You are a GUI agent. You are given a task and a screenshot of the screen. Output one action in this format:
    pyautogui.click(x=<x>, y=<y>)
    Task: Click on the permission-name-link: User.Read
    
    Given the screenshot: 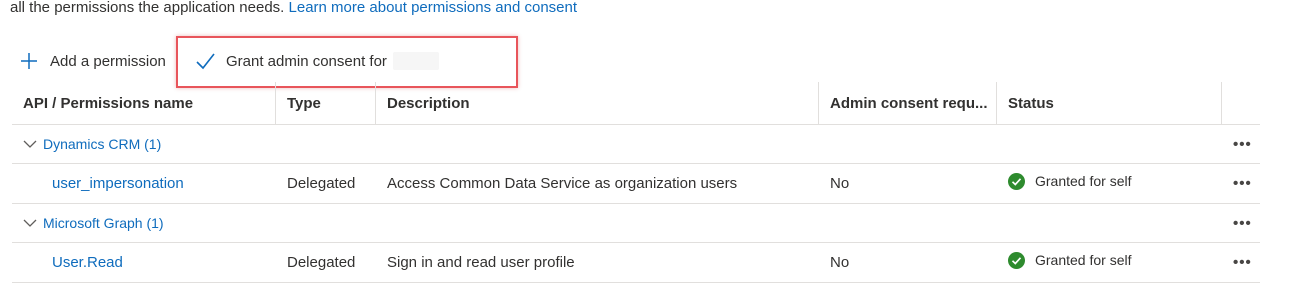 What is the action you would take?
    pyautogui.click(x=144, y=262)
    